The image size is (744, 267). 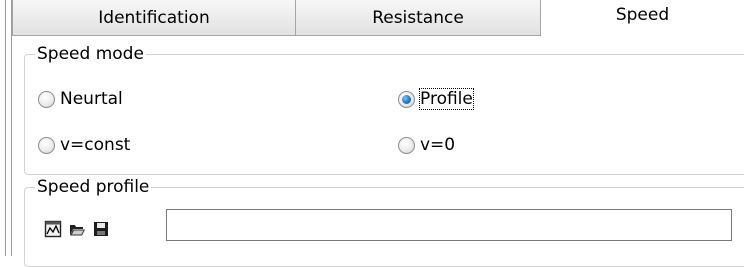 I want to click on radio-v-const: v=const, so click(x=84, y=145).